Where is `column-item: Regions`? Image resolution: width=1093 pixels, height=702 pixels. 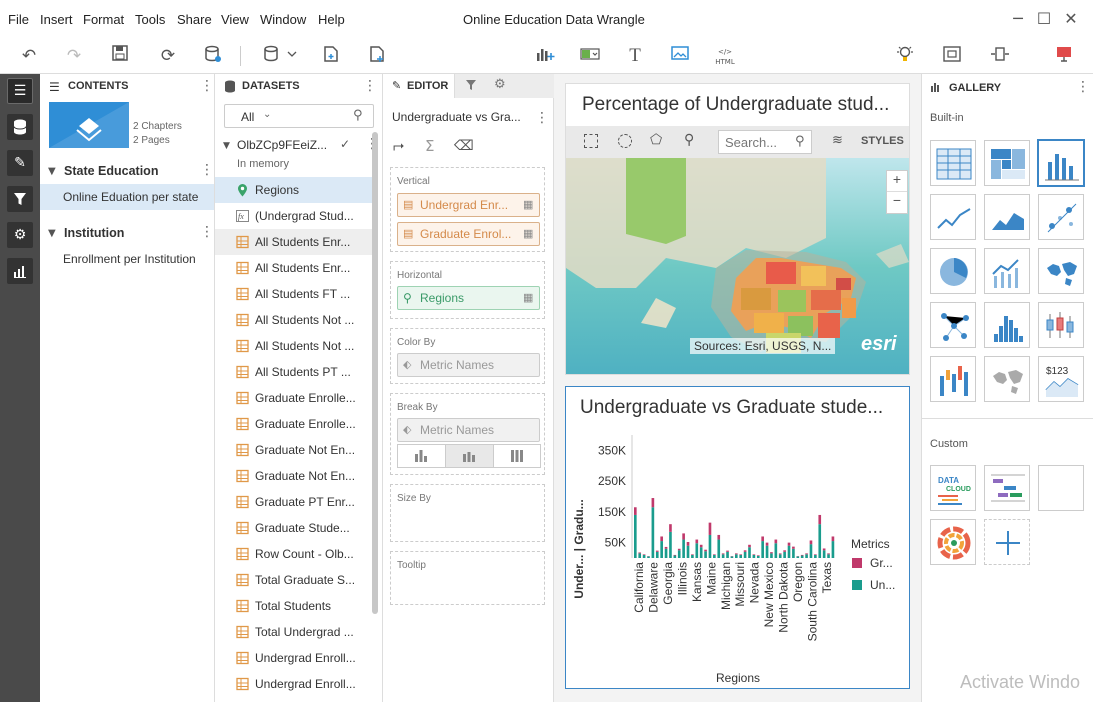
column-item: Regions is located at coordinates (295, 190).